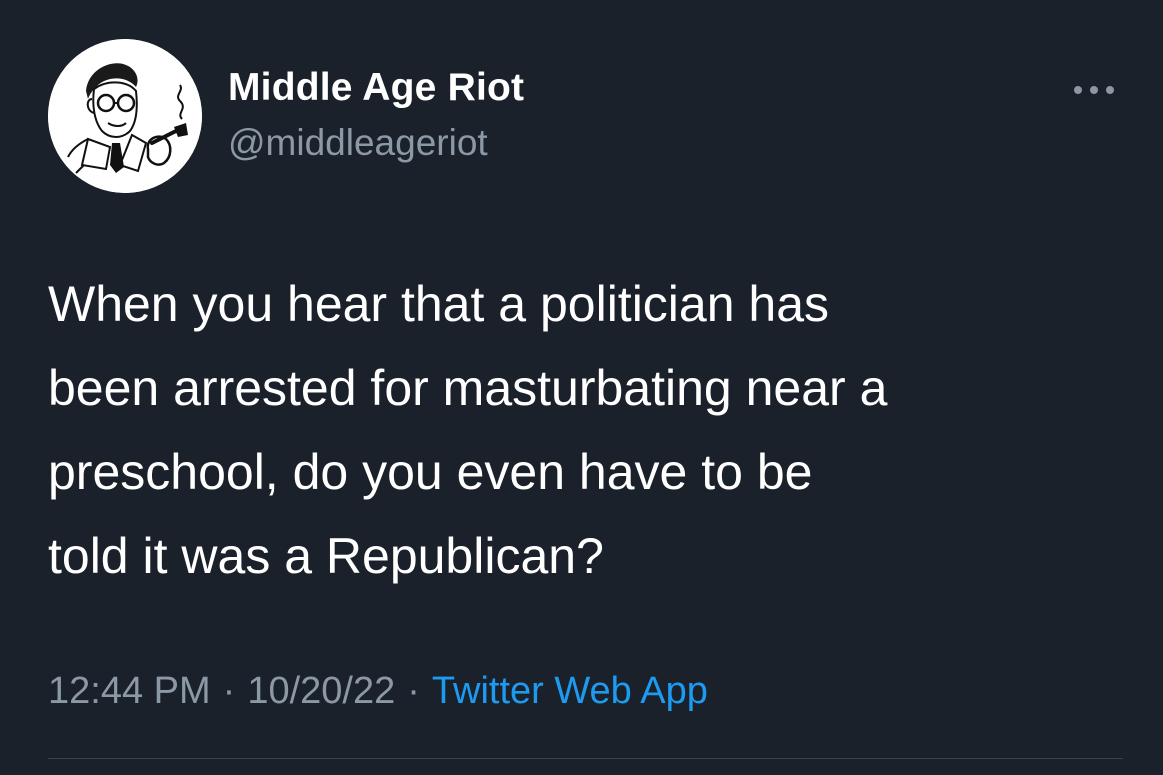  What do you see at coordinates (321, 691) in the screenshot?
I see `tweet-date: 10/20/22` at bounding box center [321, 691].